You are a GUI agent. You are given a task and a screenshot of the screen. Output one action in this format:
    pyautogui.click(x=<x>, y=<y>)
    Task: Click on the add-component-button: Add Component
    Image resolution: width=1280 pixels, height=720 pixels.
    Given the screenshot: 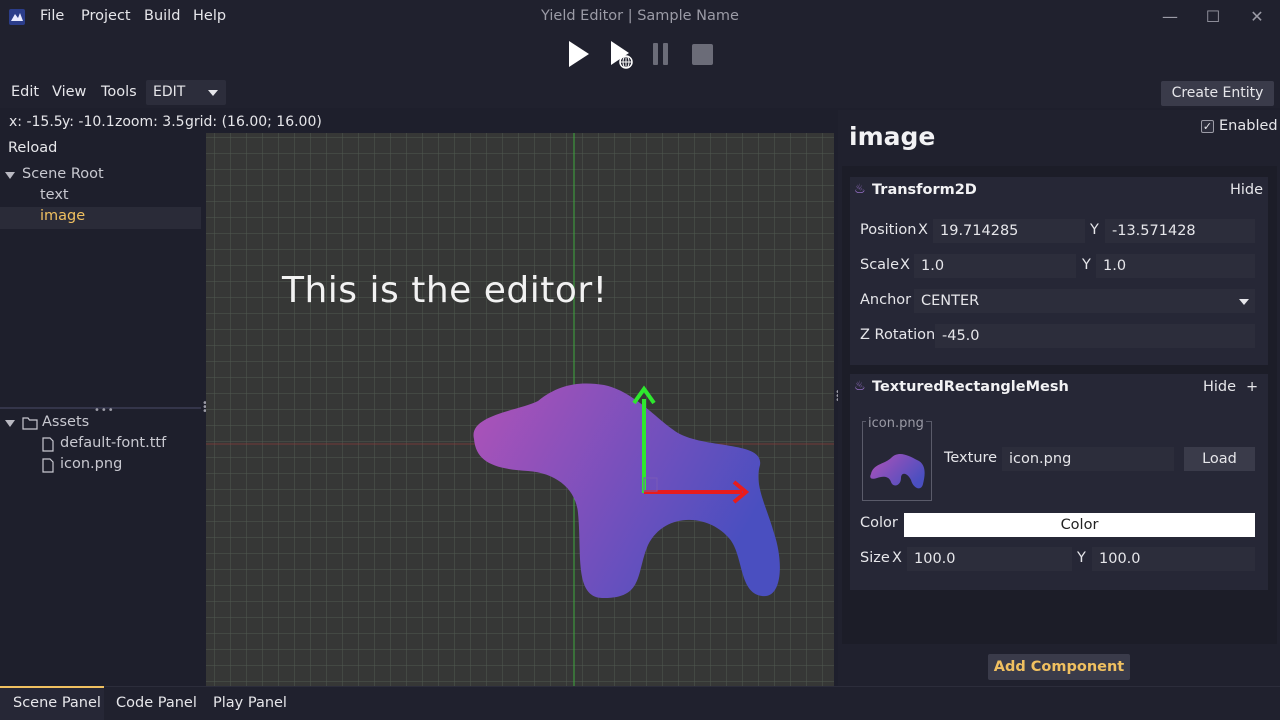 What is the action you would take?
    pyautogui.click(x=1059, y=667)
    